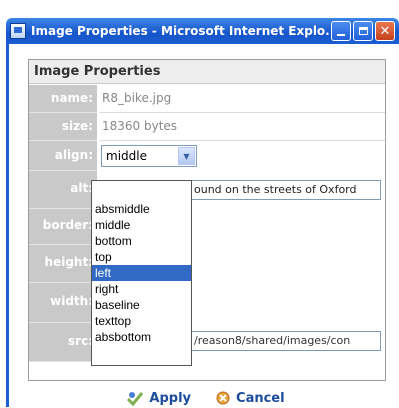 The width and height of the screenshot is (399, 408). I want to click on src-input: /reason8/shared/images/con, so click(285, 341).